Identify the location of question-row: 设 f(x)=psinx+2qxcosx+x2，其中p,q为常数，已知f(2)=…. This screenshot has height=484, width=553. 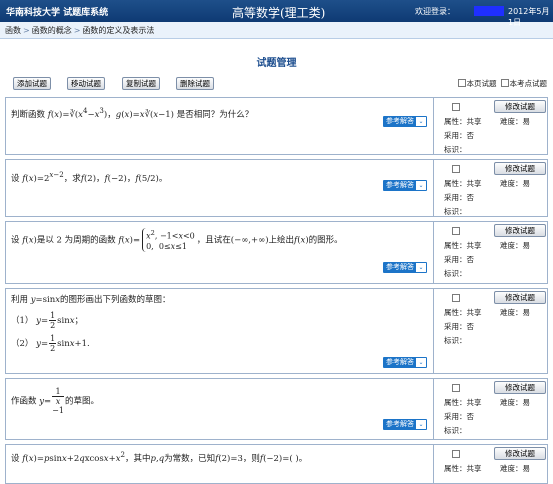
(276, 464).